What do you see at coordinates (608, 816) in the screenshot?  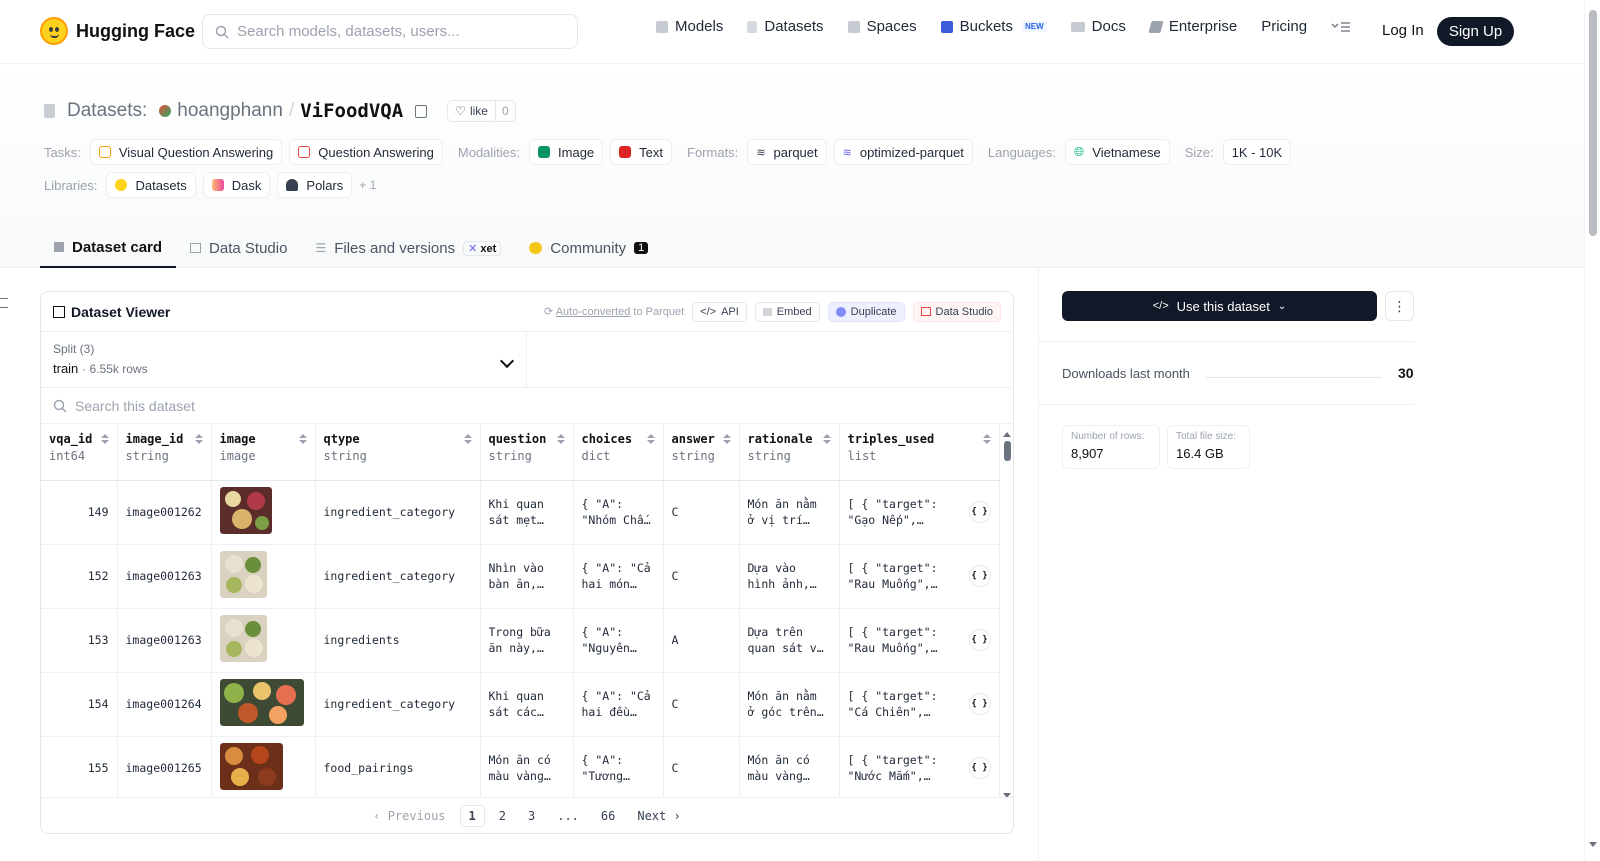 I see `page-button: 66` at bounding box center [608, 816].